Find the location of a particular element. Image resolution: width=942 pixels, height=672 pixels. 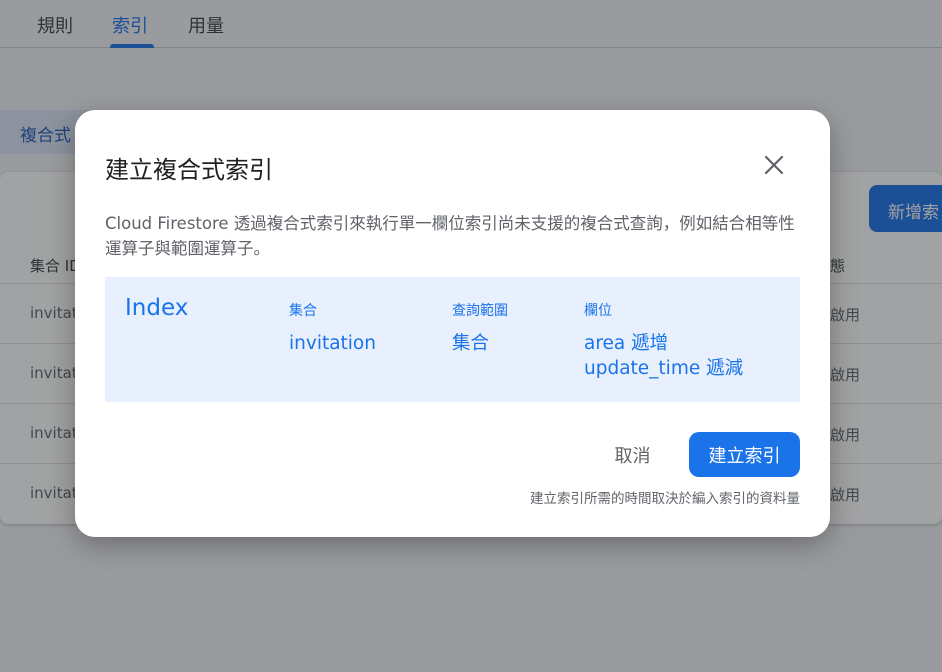

index-summary-title: Index is located at coordinates (157, 308).